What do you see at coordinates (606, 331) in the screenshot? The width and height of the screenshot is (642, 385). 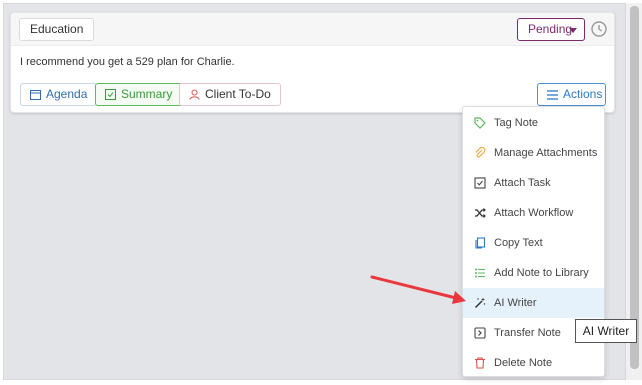 I see `tooltip: AI Writer` at bounding box center [606, 331].